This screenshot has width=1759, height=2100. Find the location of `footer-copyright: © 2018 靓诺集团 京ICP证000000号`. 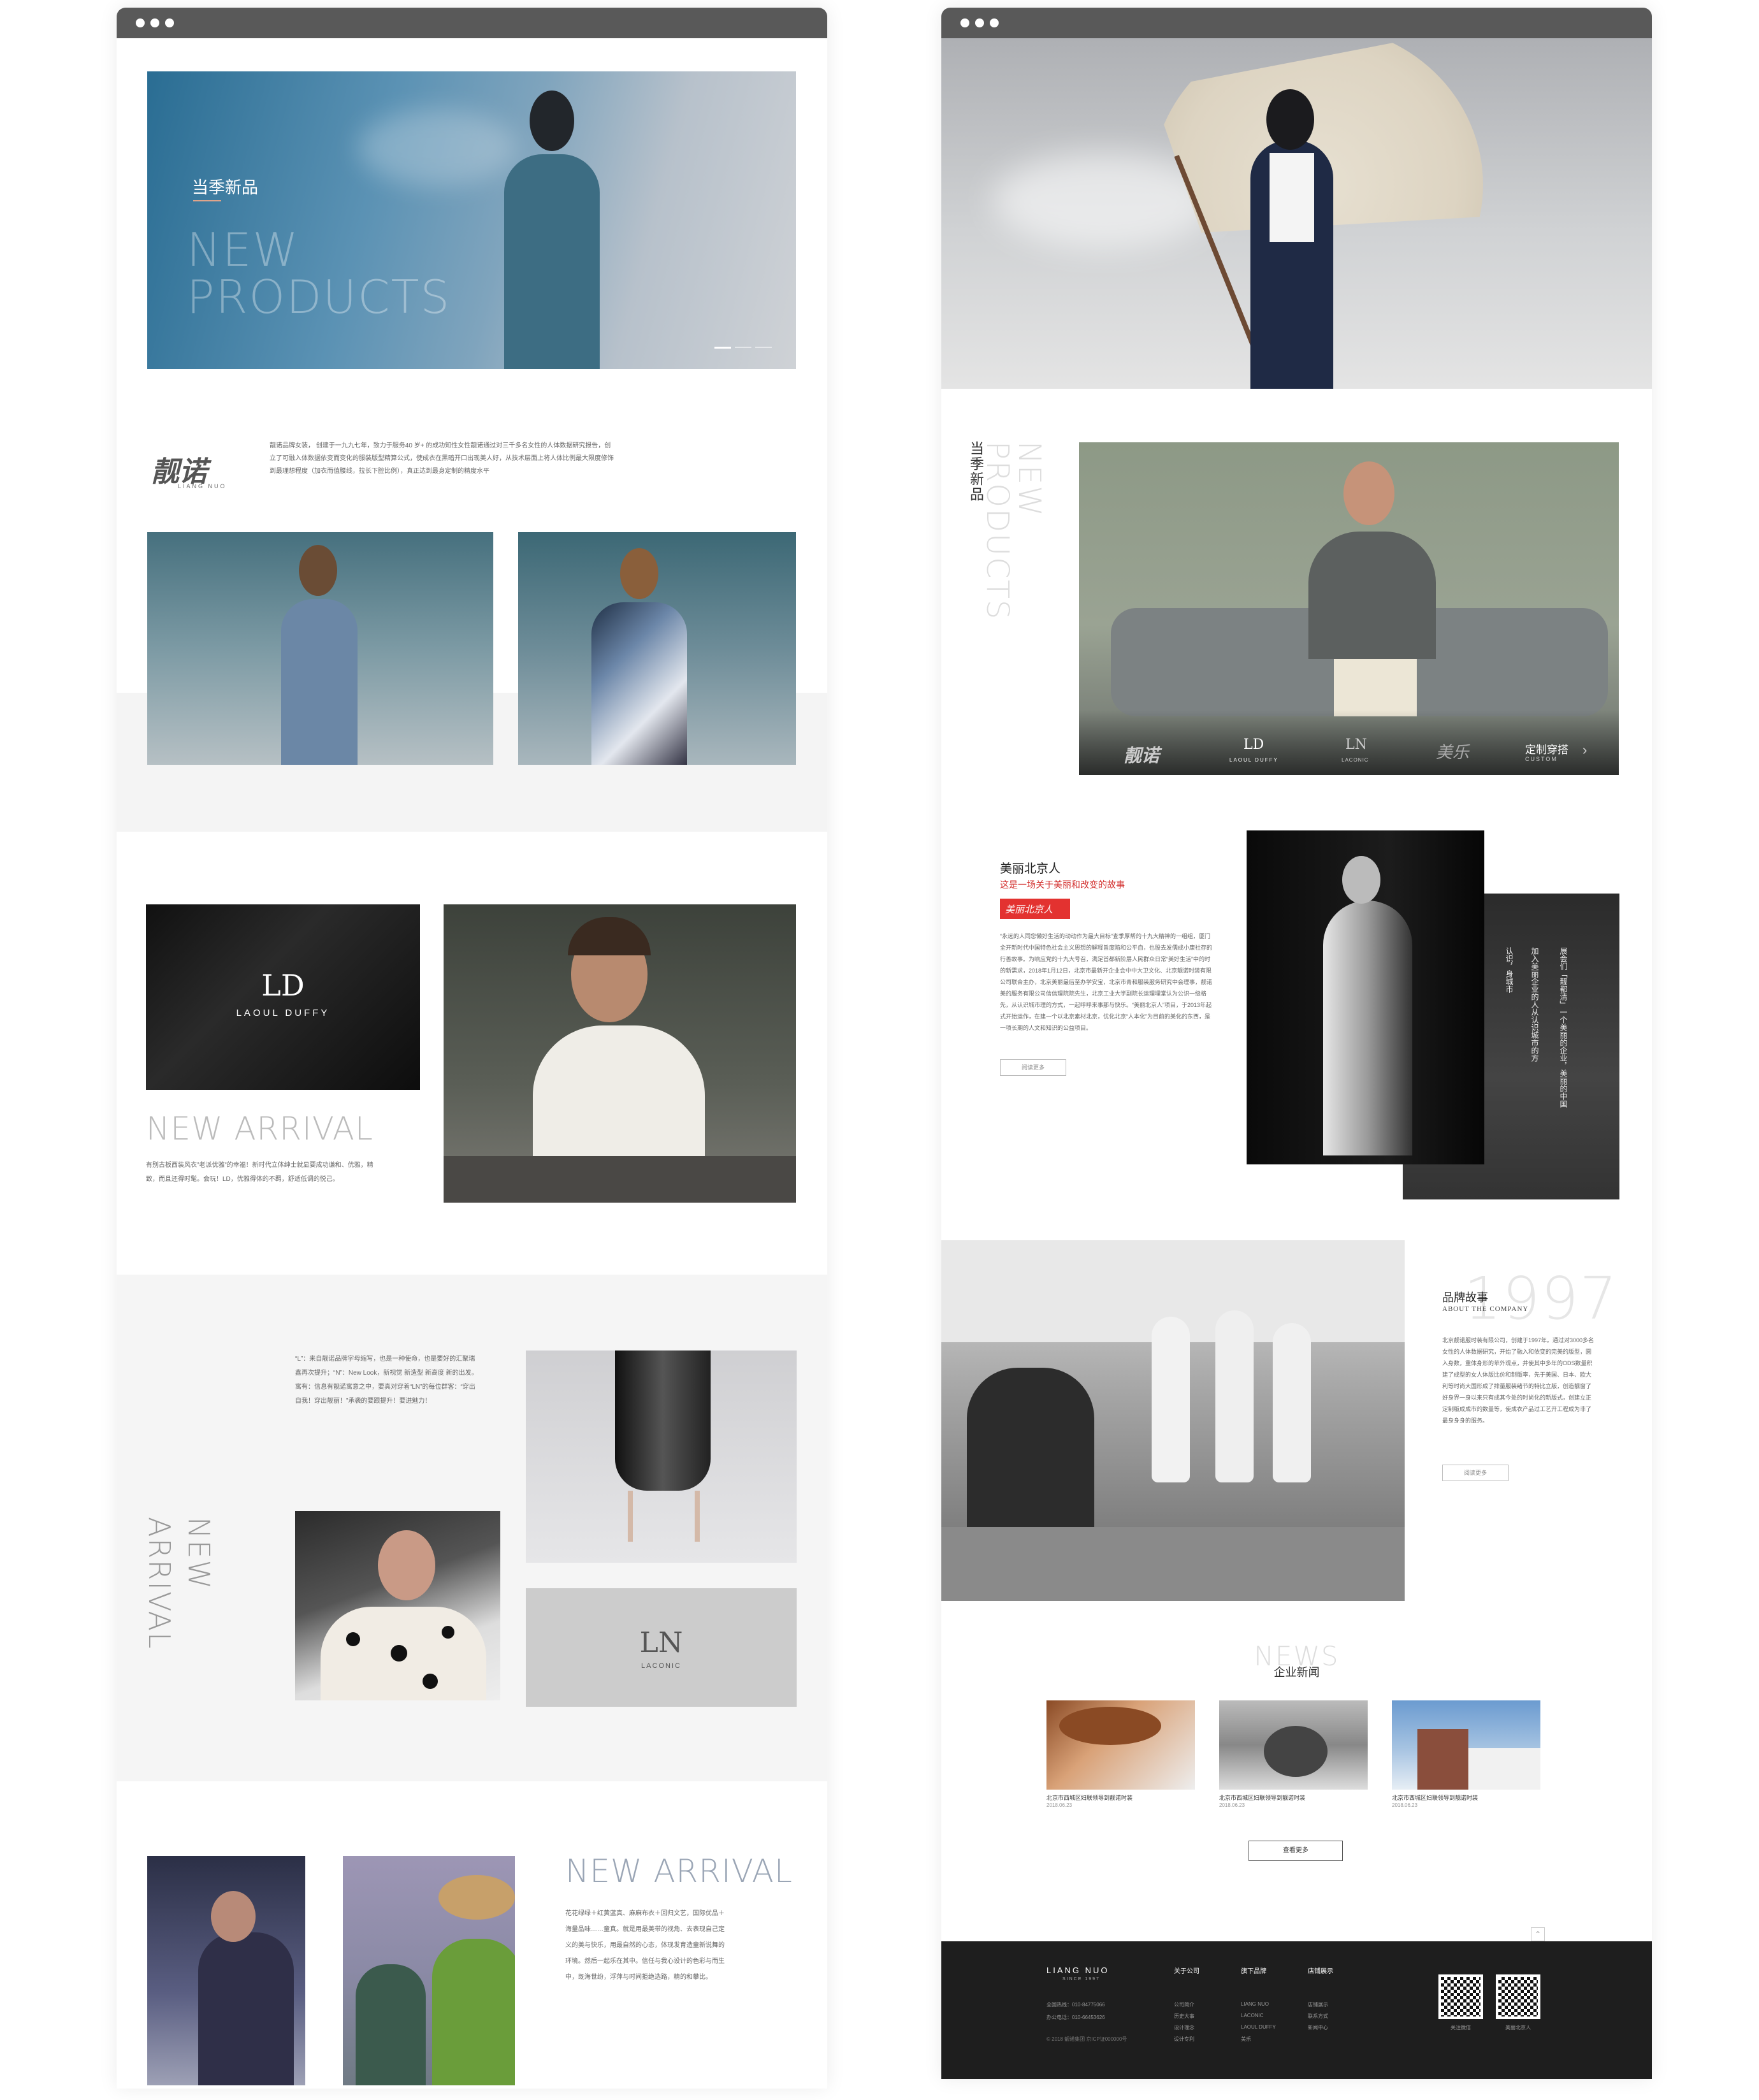

footer-copyright: © 2018 靓诺集团 京ICP证000000号 is located at coordinates (1086, 2039).